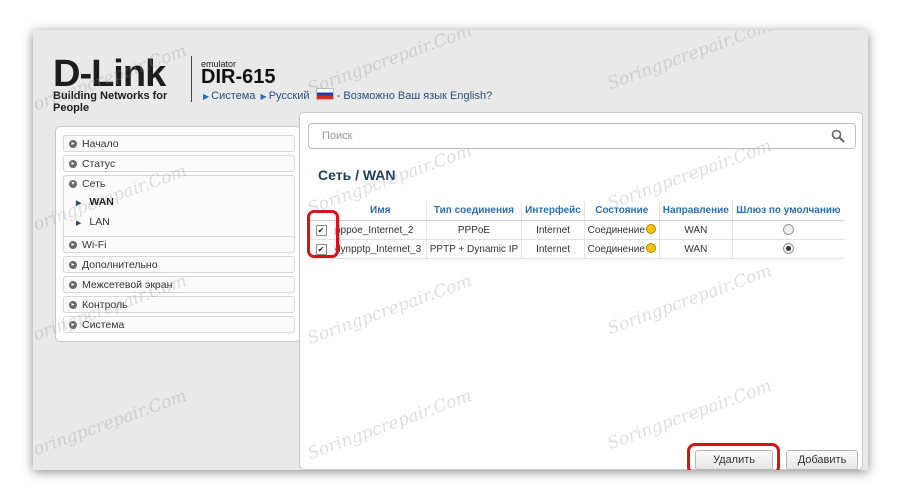 The height and width of the screenshot is (503, 900). I want to click on connection-name: dynpptp_Internet_3, so click(380, 249).